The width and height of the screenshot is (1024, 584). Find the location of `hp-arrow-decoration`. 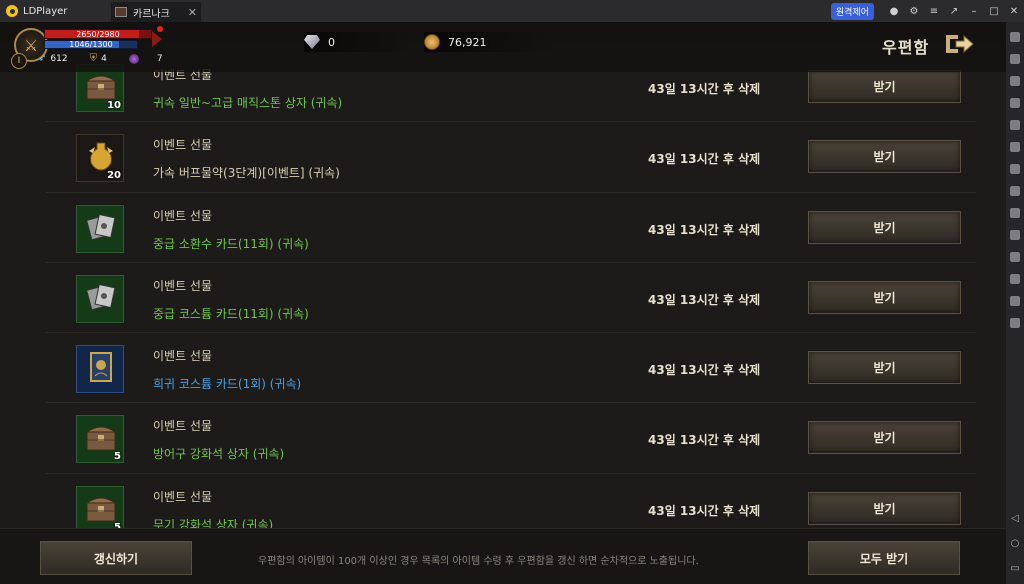

hp-arrow-decoration is located at coordinates (157, 39).